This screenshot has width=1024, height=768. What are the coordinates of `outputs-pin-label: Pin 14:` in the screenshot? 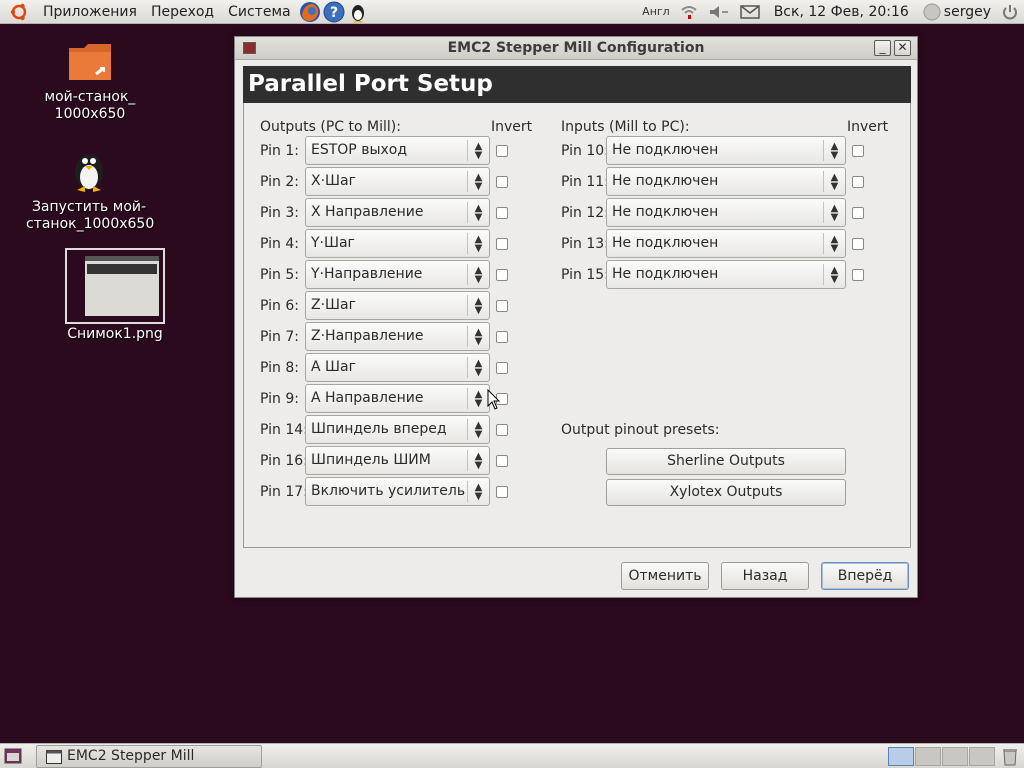 It's located at (284, 430).